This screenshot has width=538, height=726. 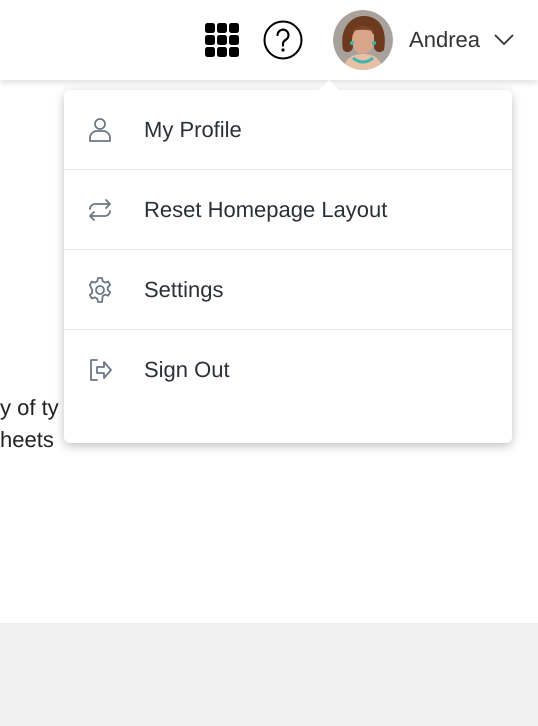 What do you see at coordinates (100, 130) in the screenshot?
I see `person-icon` at bounding box center [100, 130].